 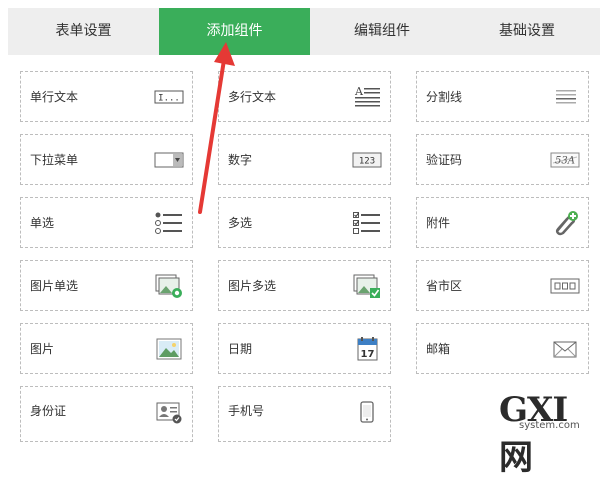 What do you see at coordinates (502, 348) in the screenshot?
I see `component-email: 邮箱` at bounding box center [502, 348].